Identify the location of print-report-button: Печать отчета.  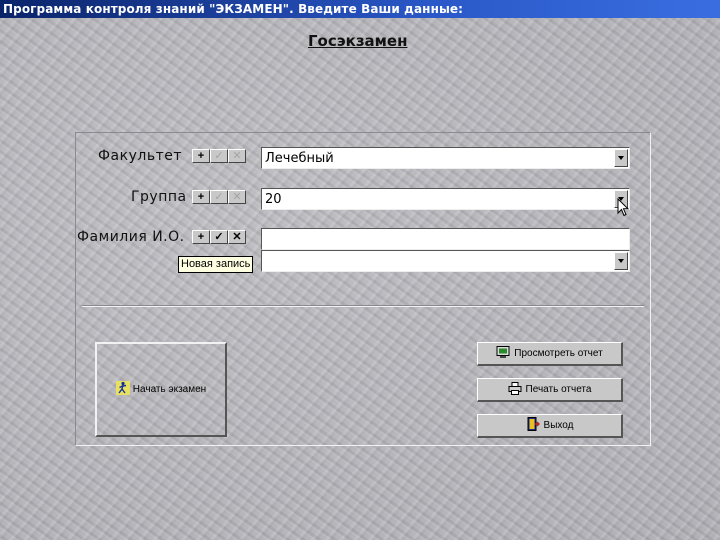
(550, 390).